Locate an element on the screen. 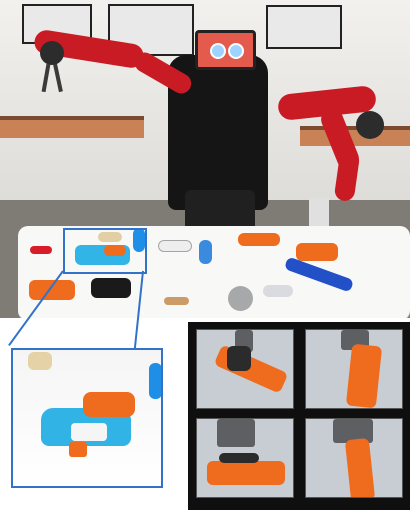 This screenshot has height=510, width=410. gripper is located at coordinates (236, 433).